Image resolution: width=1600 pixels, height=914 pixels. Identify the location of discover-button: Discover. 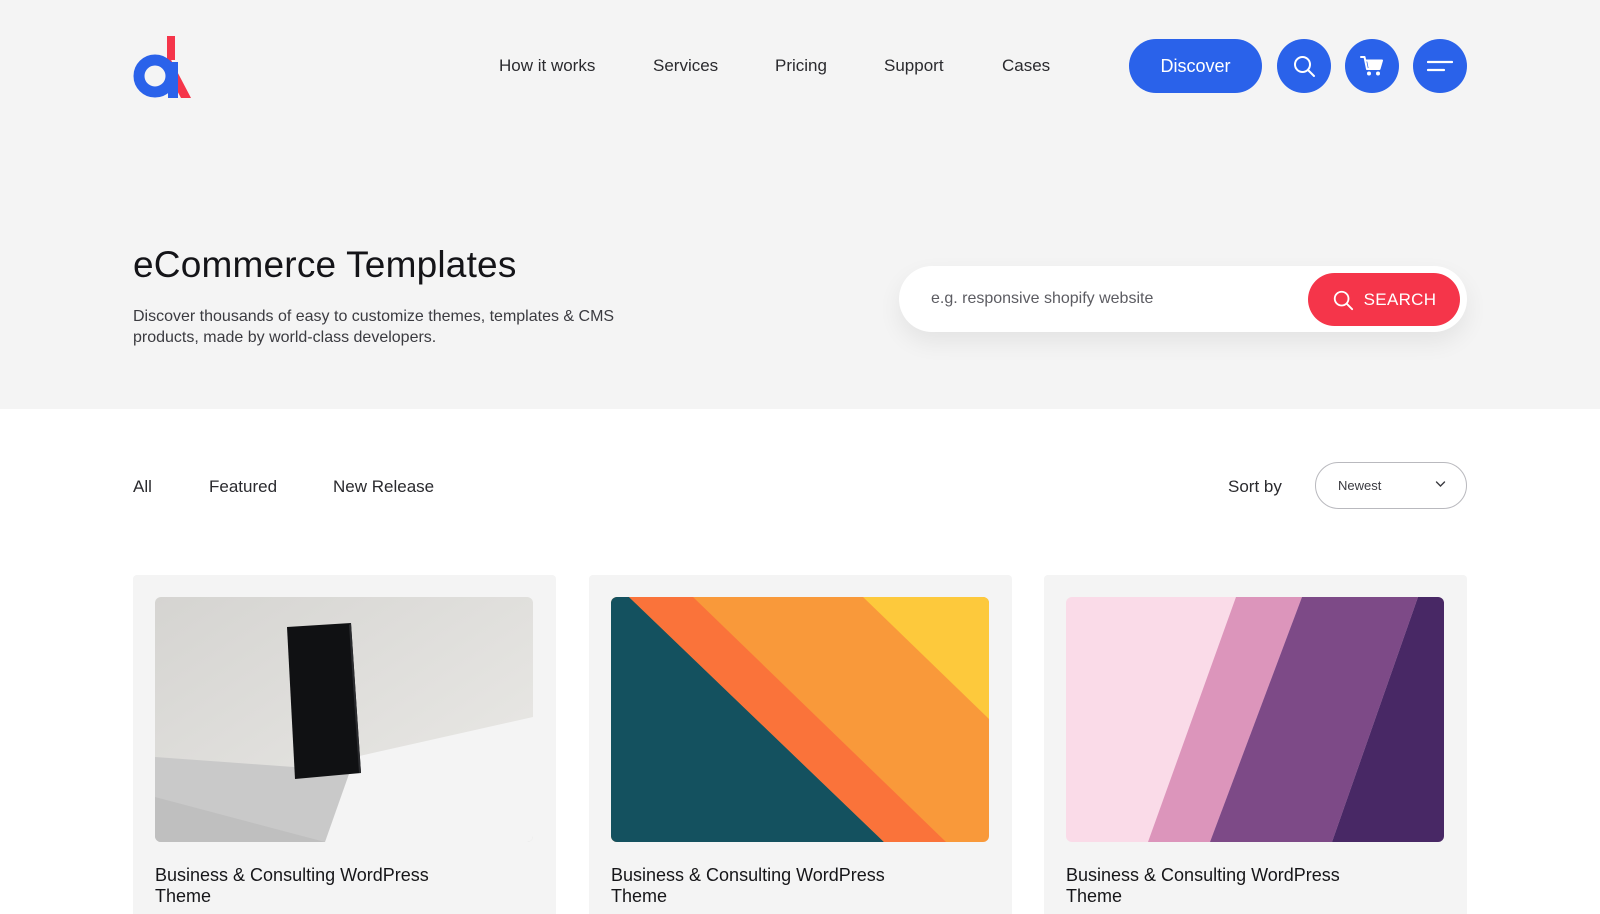
(1195, 66).